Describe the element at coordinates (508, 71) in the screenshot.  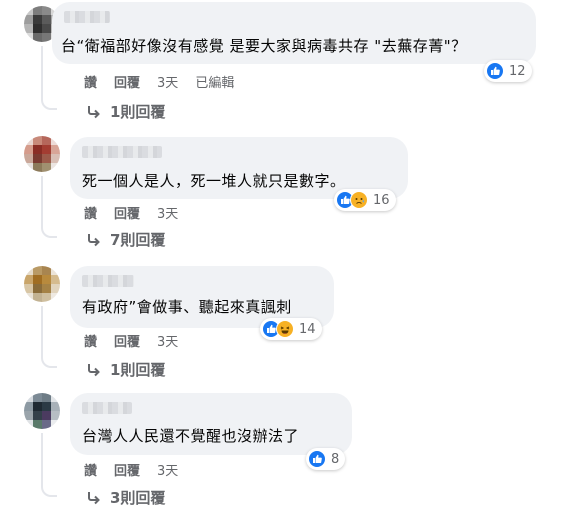
I see `reaction-summary: 12` at that location.